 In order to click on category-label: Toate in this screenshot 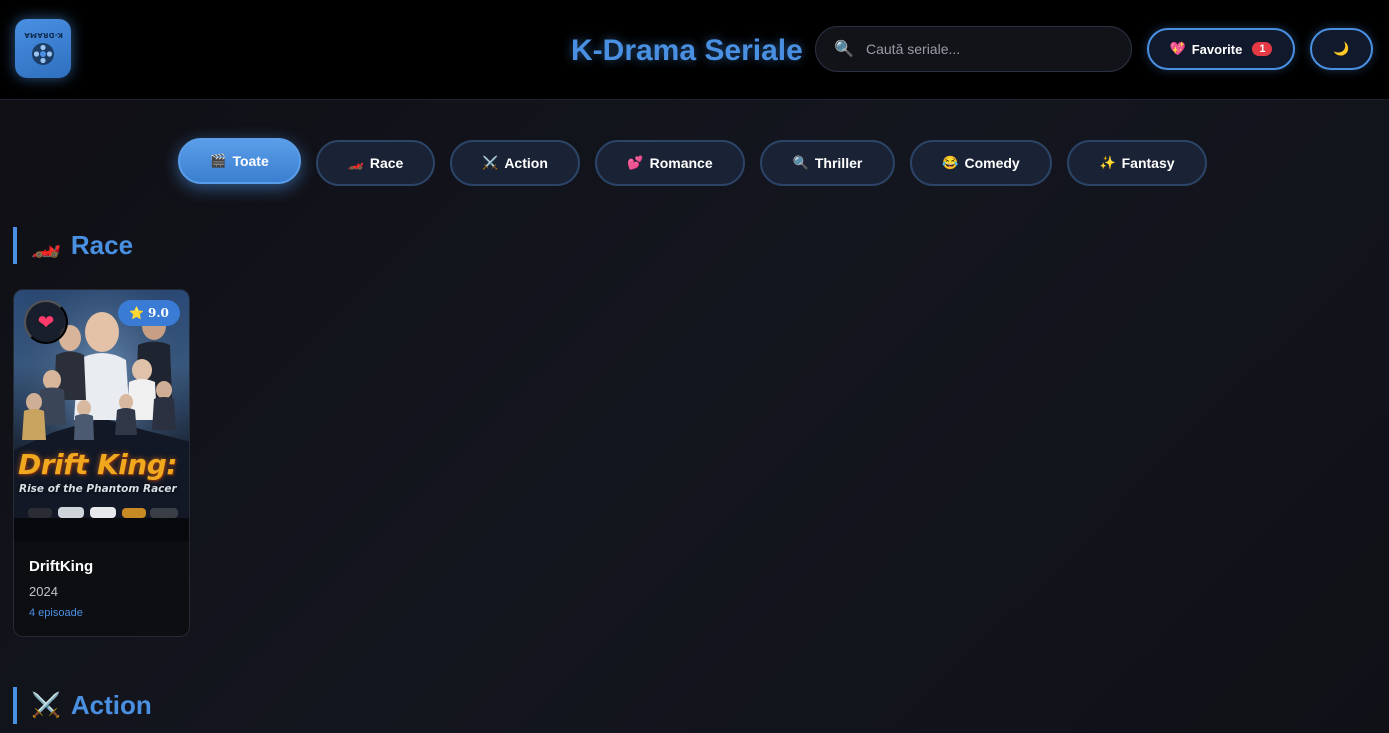, I will do `click(250, 161)`.